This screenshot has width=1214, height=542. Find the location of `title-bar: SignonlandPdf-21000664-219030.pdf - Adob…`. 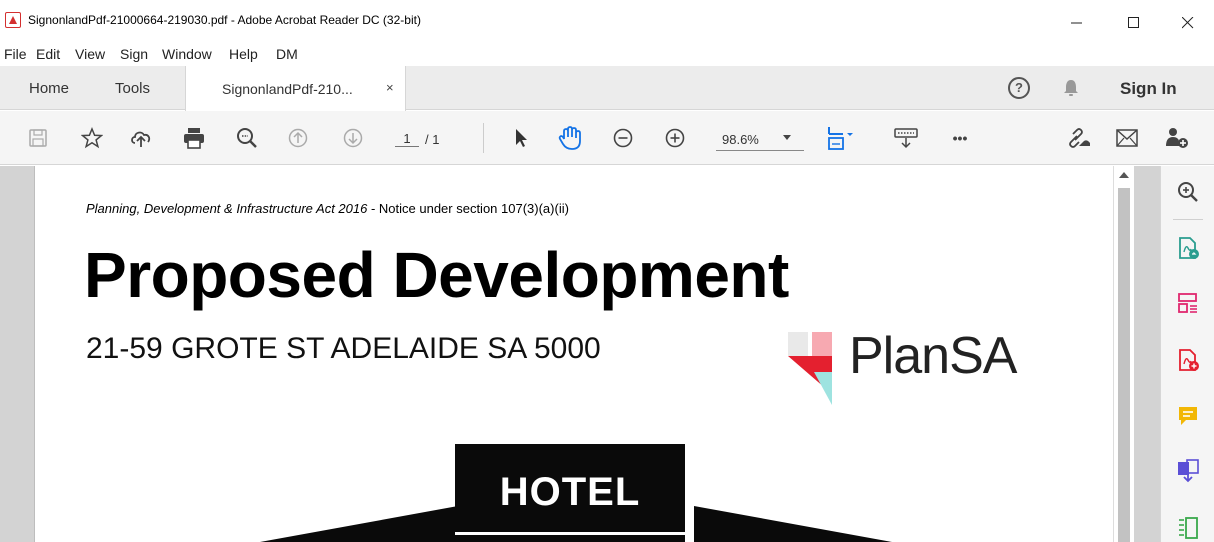

title-bar: SignonlandPdf-21000664-219030.pdf - Adob… is located at coordinates (607, 23).